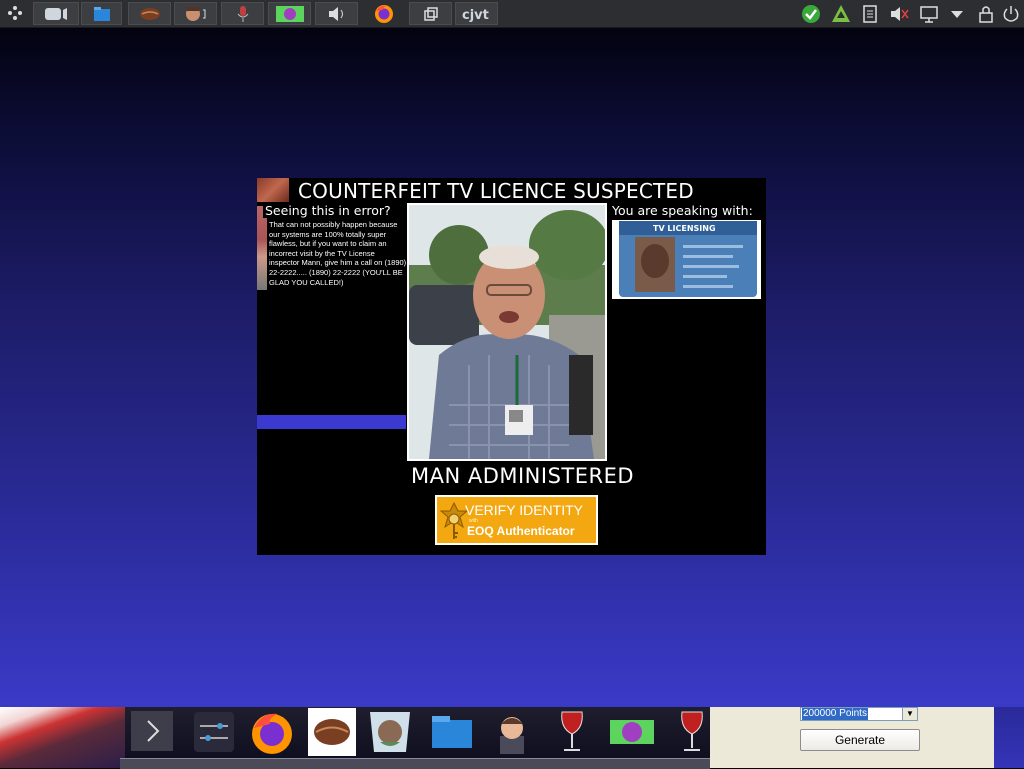 The image size is (1024, 769). I want to click on taskbar-cjvt: cjvt, so click(476, 13).